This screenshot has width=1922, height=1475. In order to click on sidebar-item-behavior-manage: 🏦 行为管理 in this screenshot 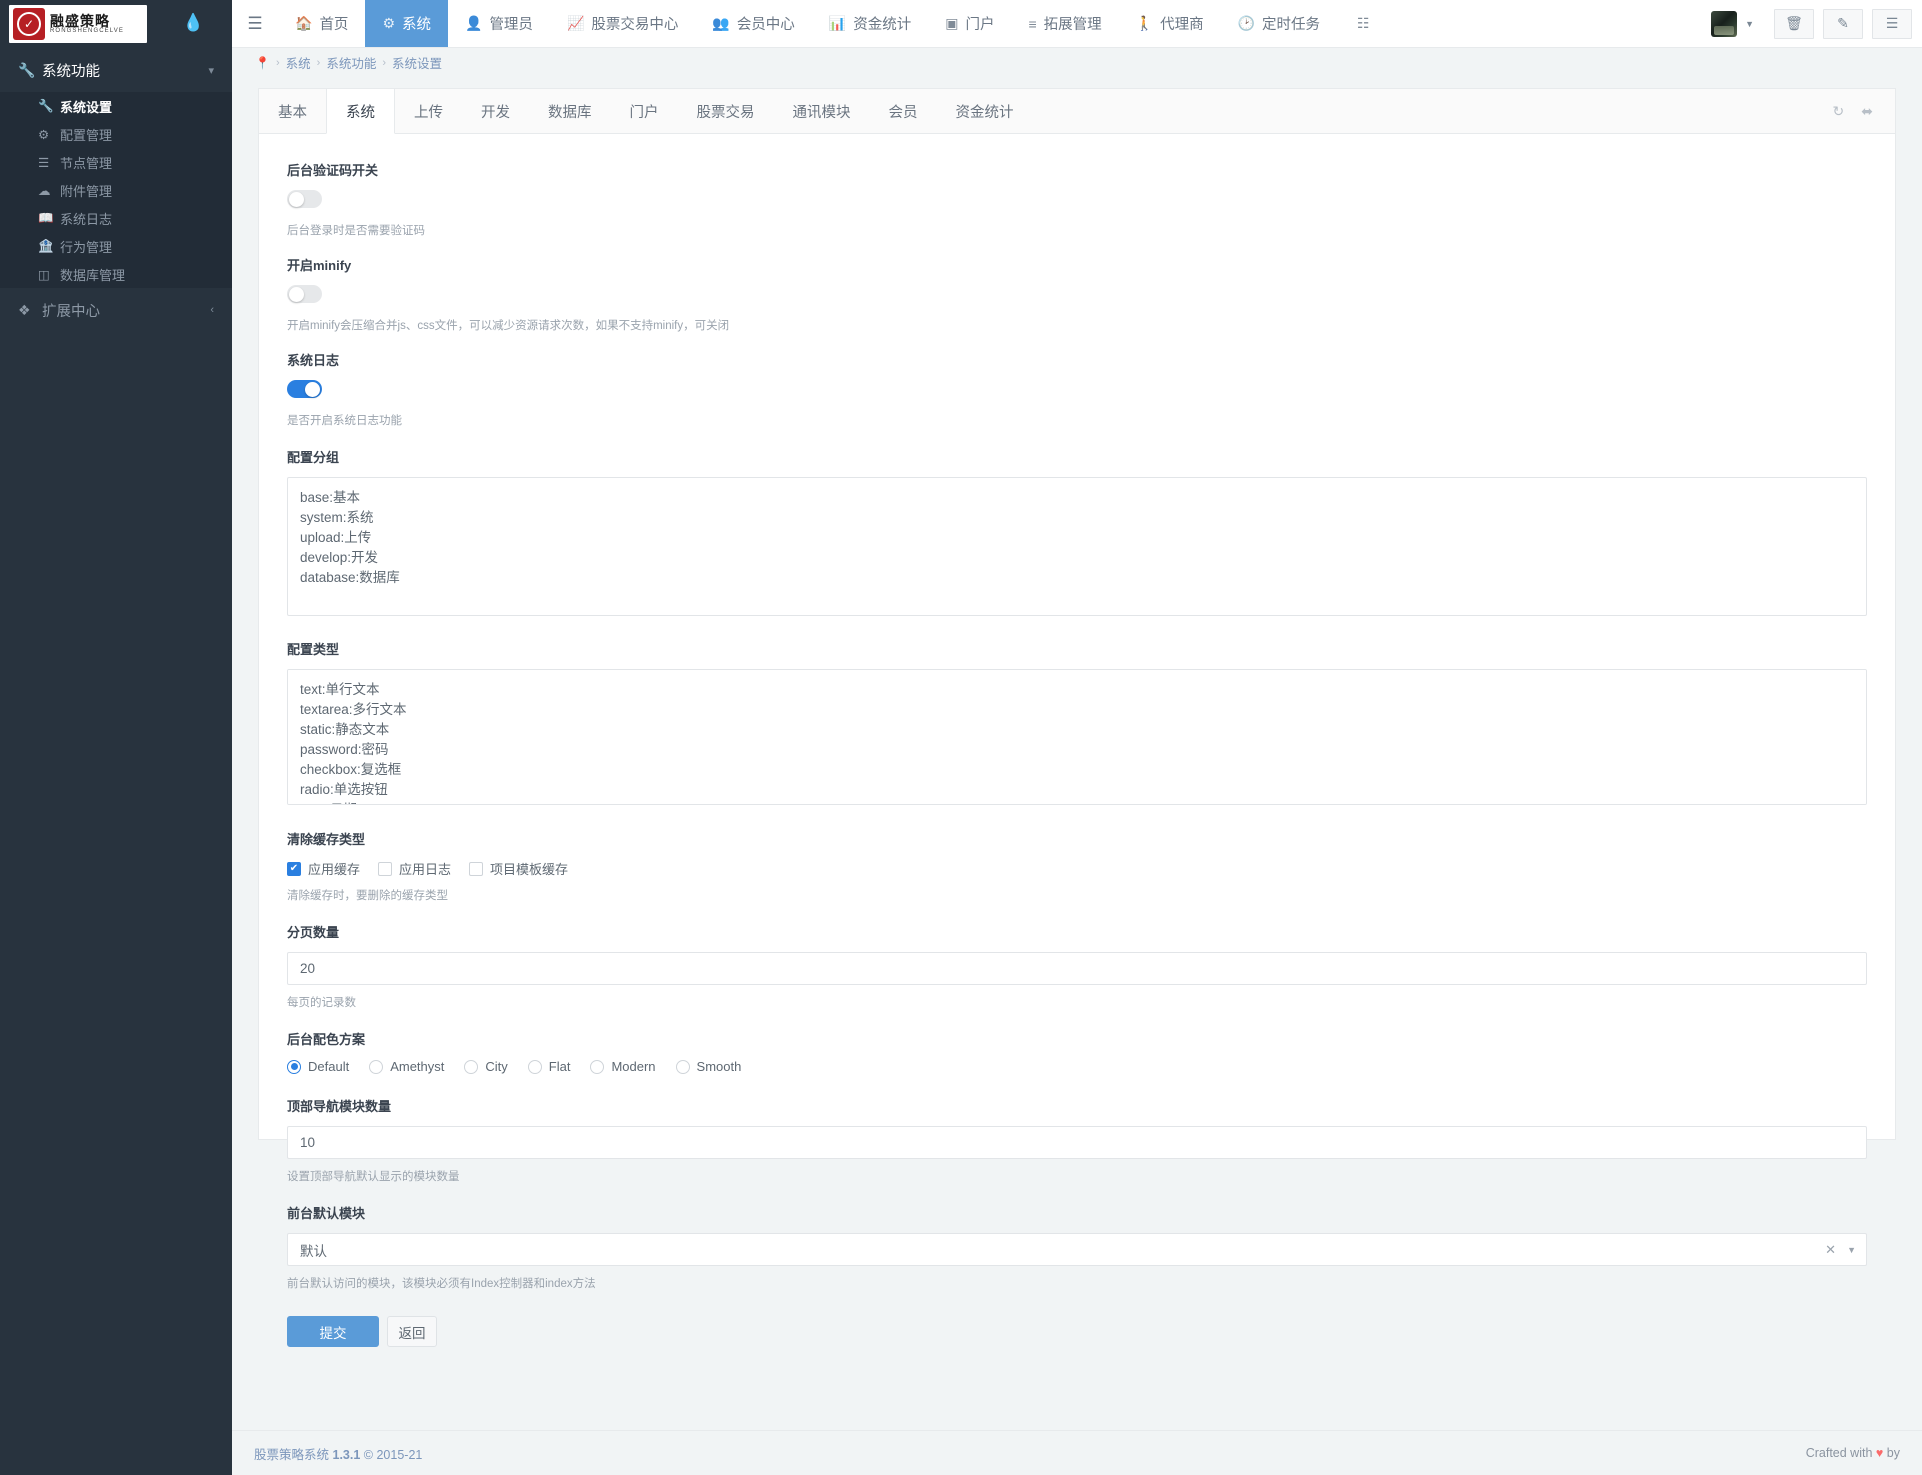, I will do `click(116, 246)`.